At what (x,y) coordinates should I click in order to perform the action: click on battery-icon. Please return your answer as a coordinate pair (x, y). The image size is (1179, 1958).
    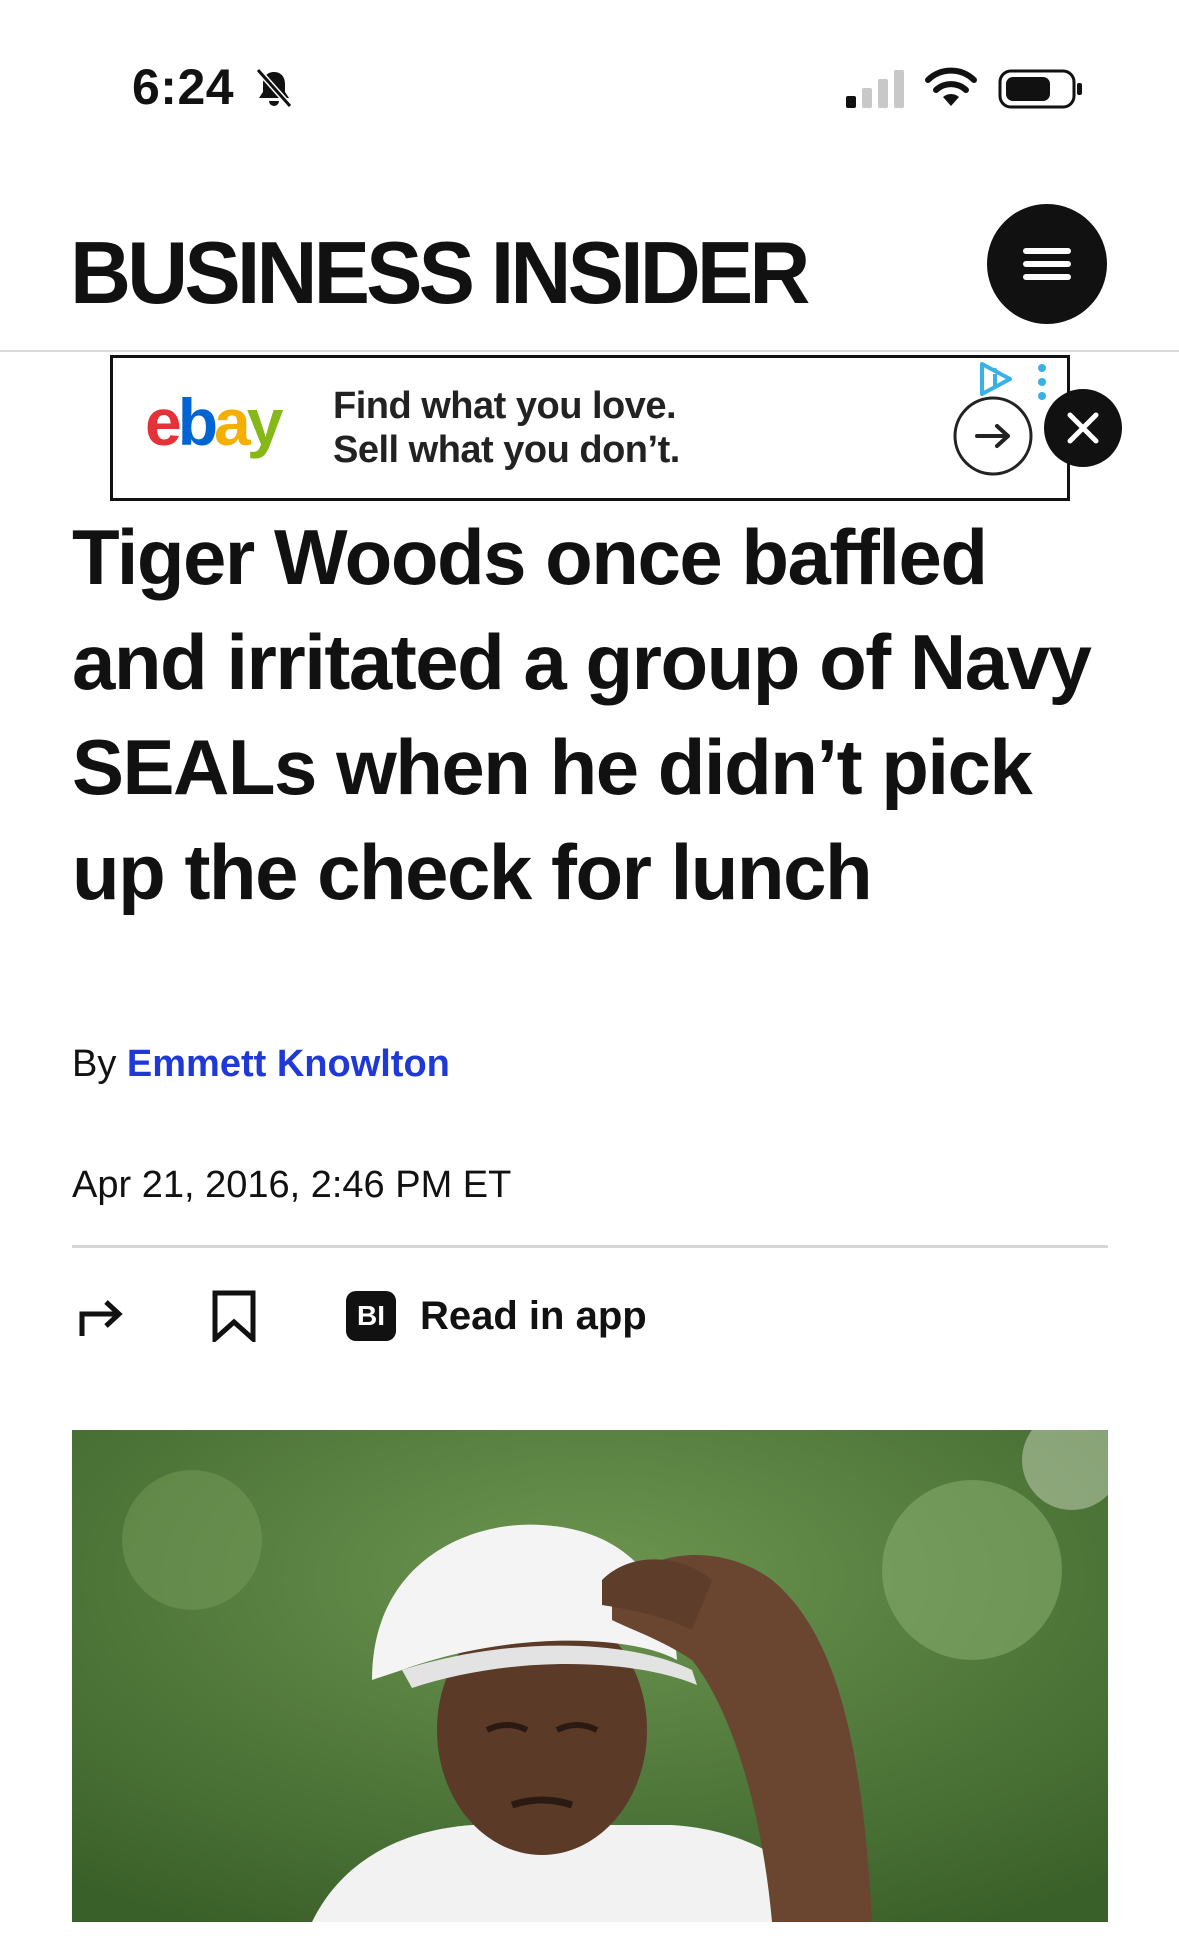
    Looking at the image, I should click on (1040, 89).